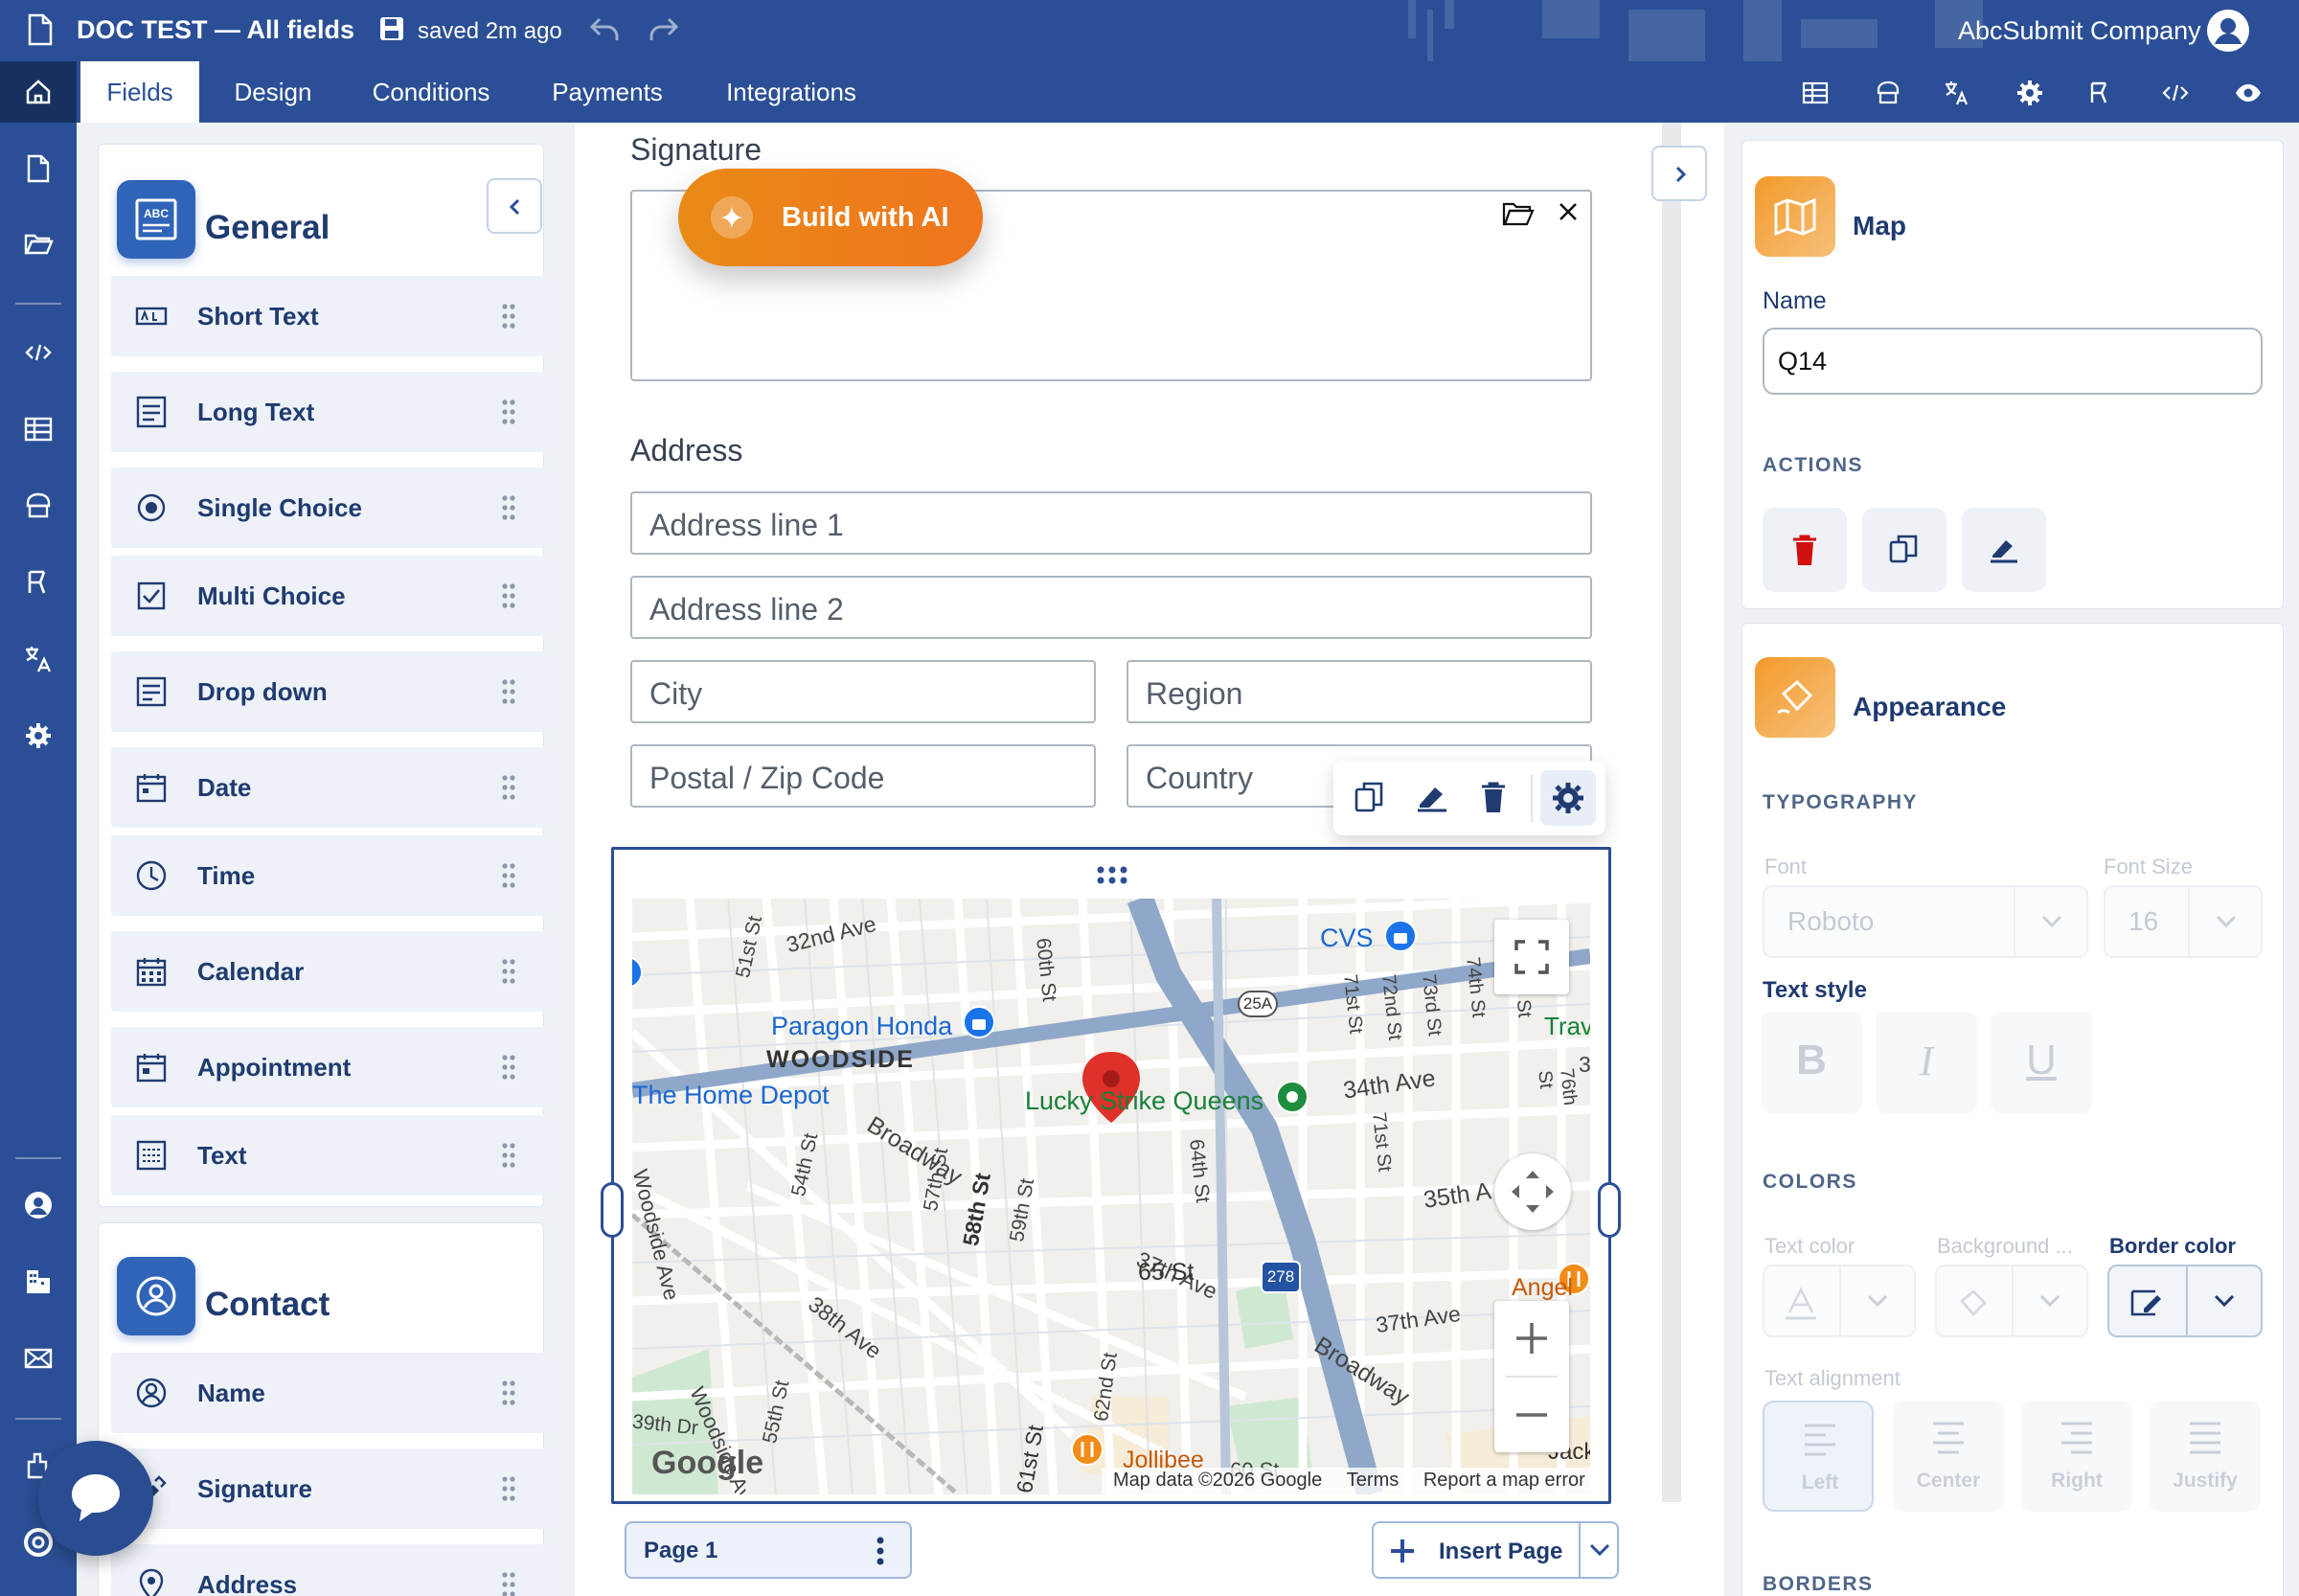  Describe the element at coordinates (2185, 1301) in the screenshot. I see `border-color-picker` at that location.